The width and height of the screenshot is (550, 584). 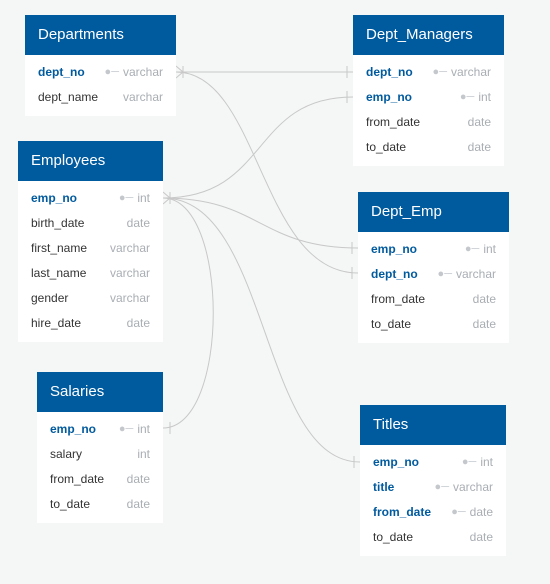 What do you see at coordinates (90, 223) in the screenshot?
I see `column-row: birth_date date` at bounding box center [90, 223].